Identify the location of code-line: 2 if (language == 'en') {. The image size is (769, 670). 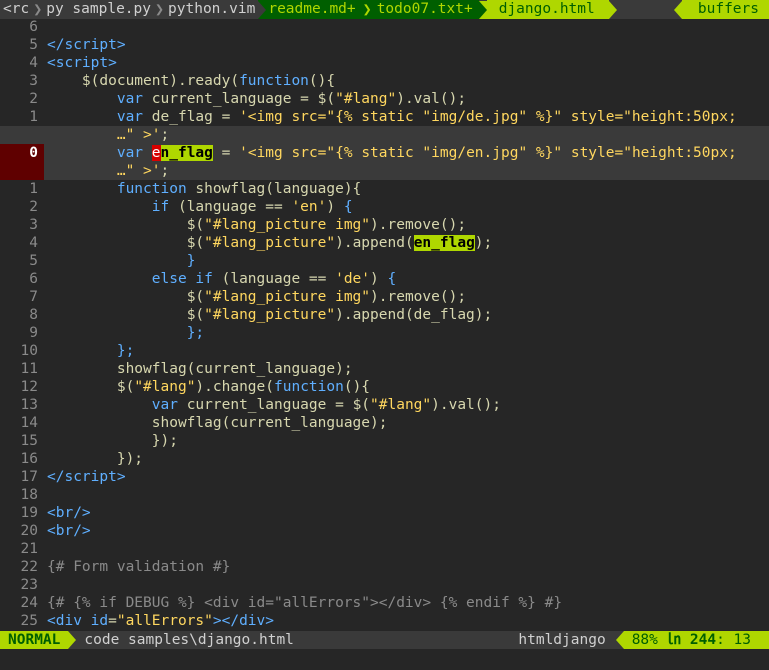
(384, 207).